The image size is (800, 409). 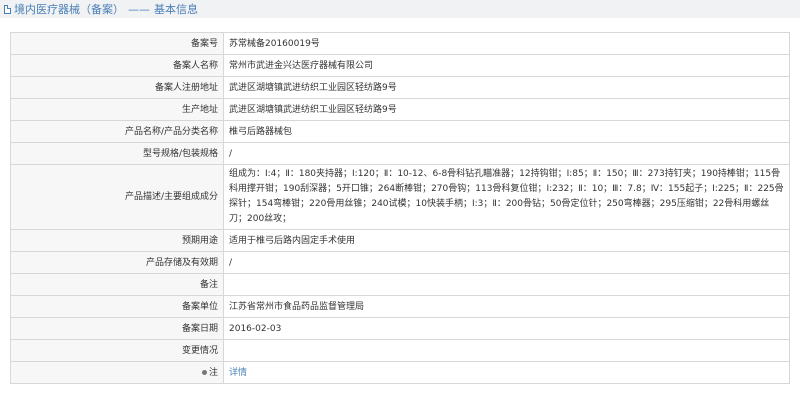 I want to click on row-value-changes, so click(x=506, y=350).